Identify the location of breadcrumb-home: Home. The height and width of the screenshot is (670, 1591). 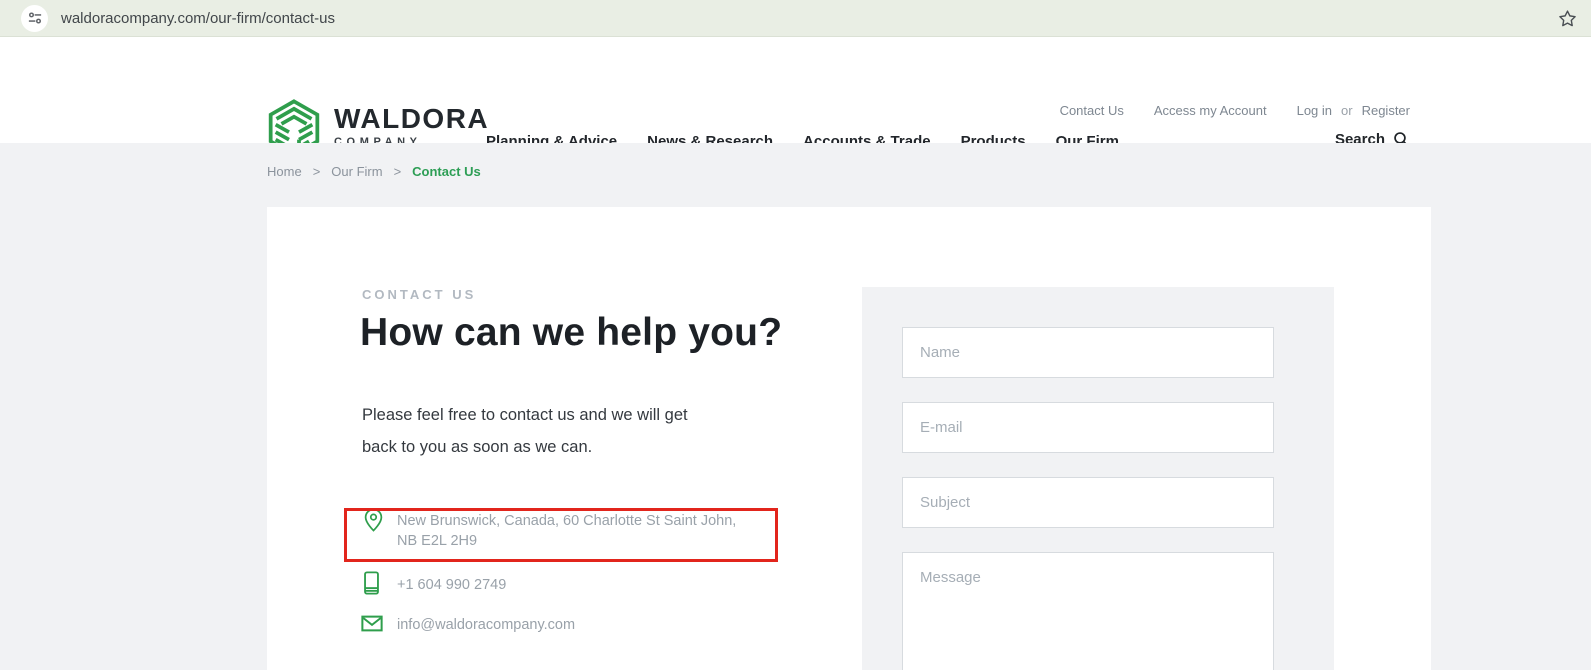
(284, 171).